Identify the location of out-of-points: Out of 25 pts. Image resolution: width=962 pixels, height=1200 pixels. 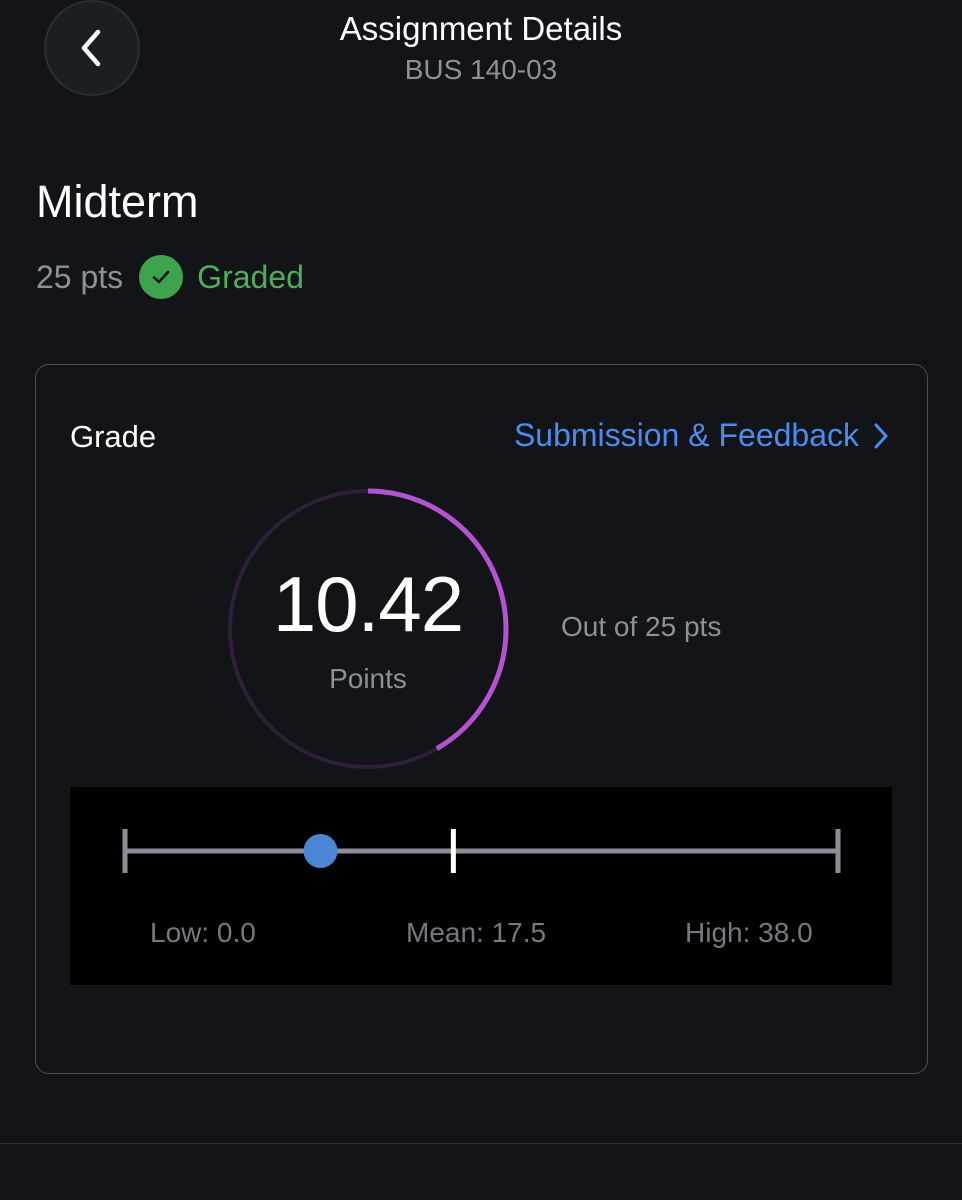
(641, 626).